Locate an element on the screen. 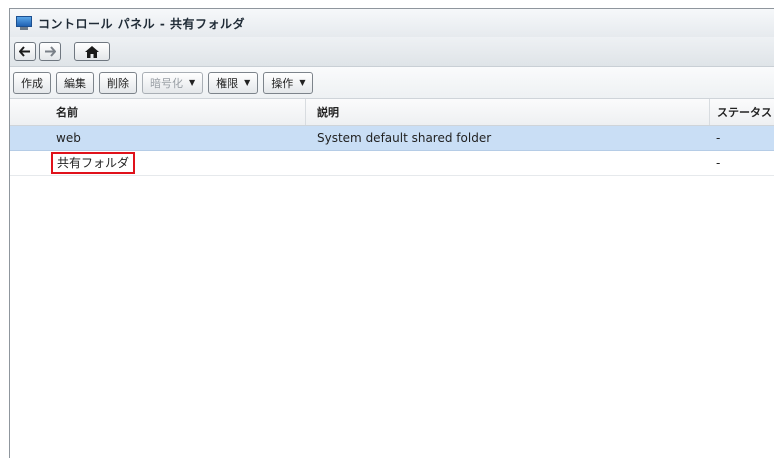 Image resolution: width=774 pixels, height=458 pixels. home-icon is located at coordinates (92, 51).